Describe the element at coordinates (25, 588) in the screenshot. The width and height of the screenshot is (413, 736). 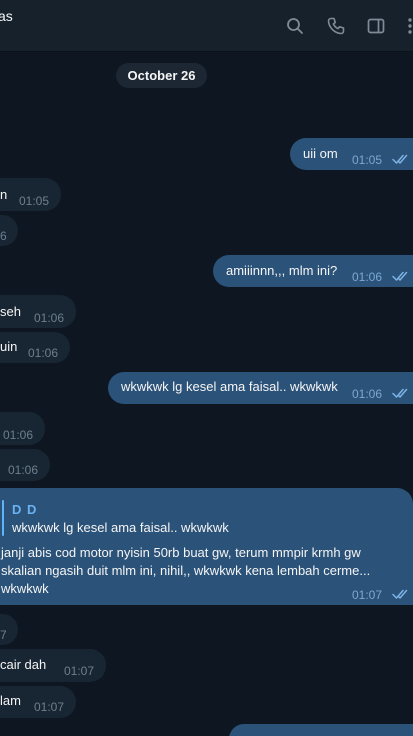
I see `message-text-line: wkwkwk` at that location.